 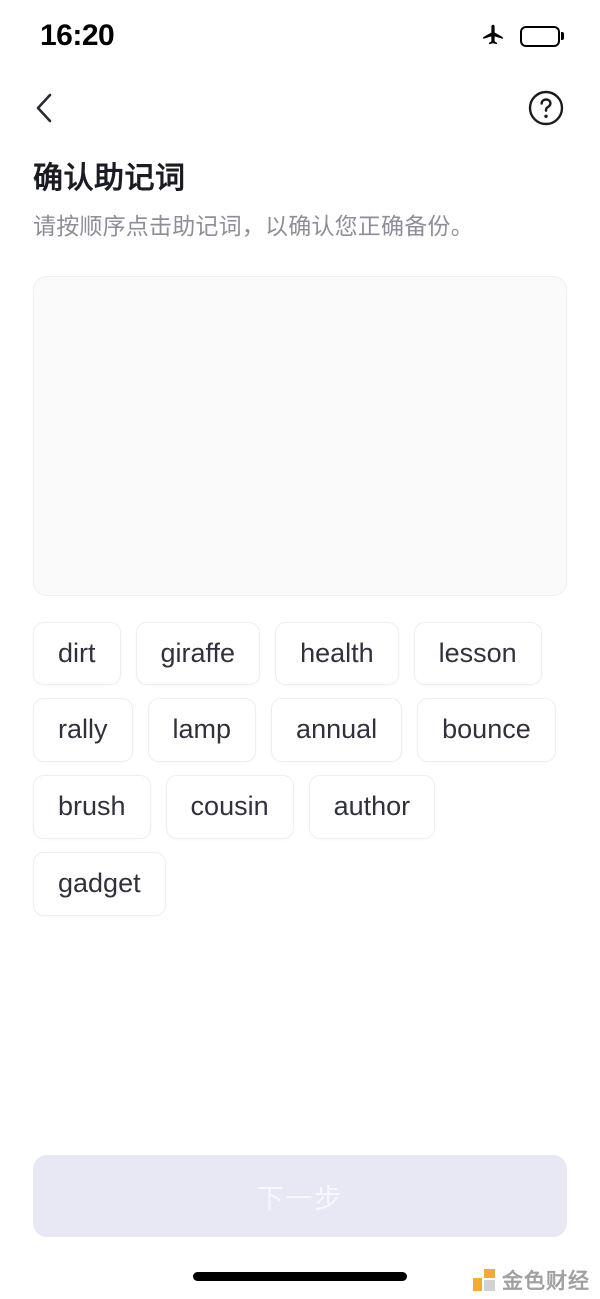 I want to click on page-subtitle: 请按顺序点击助记词，以确认您正确备份。, so click(x=253, y=225).